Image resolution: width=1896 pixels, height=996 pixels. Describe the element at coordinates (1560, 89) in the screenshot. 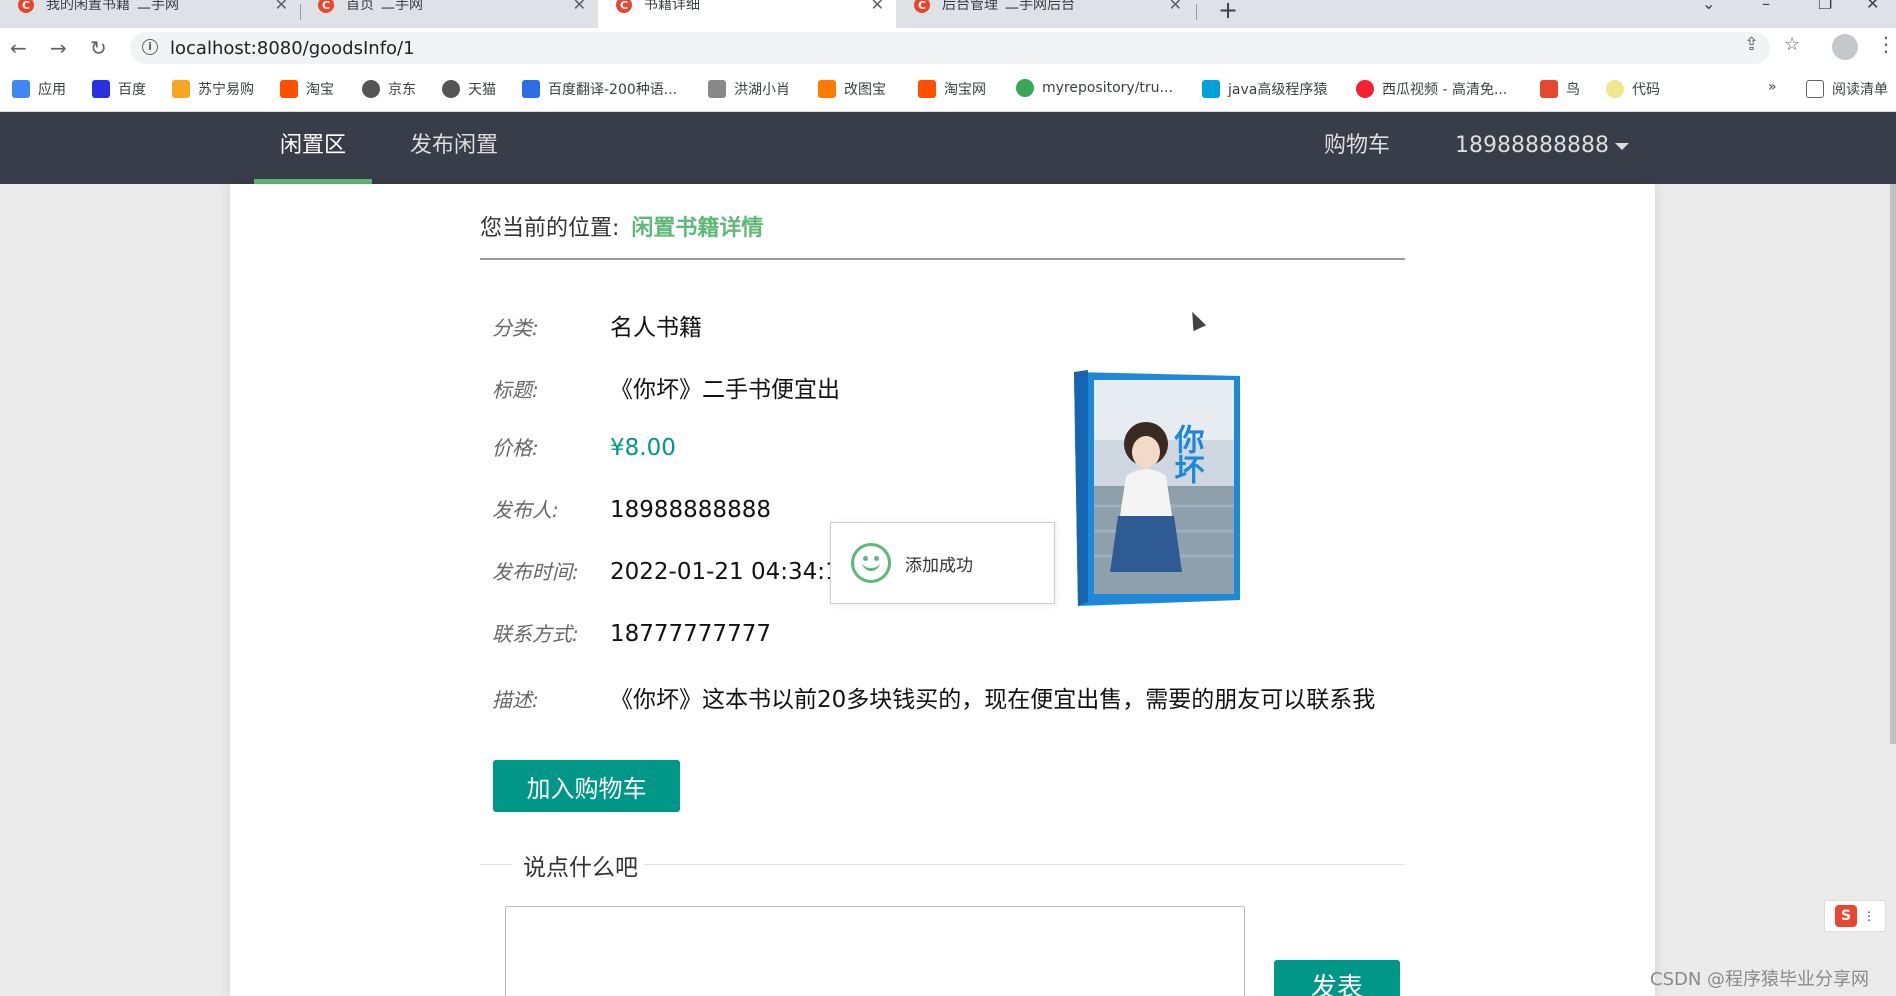

I see `bookmark-item: 鸟` at that location.